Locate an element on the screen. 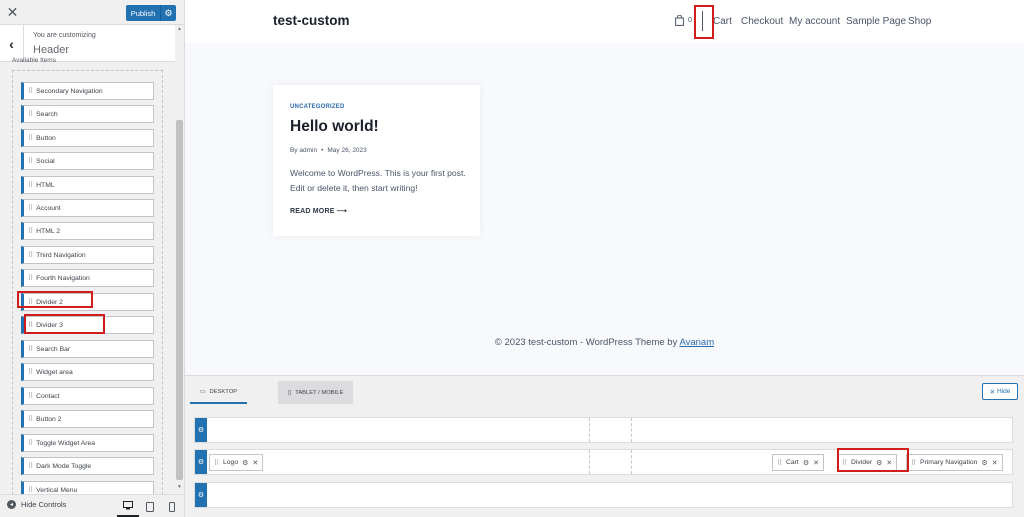 This screenshot has width=1024, height=517. tab-tablet-mobile: ▯ TABLET / MOBILE is located at coordinates (316, 392).